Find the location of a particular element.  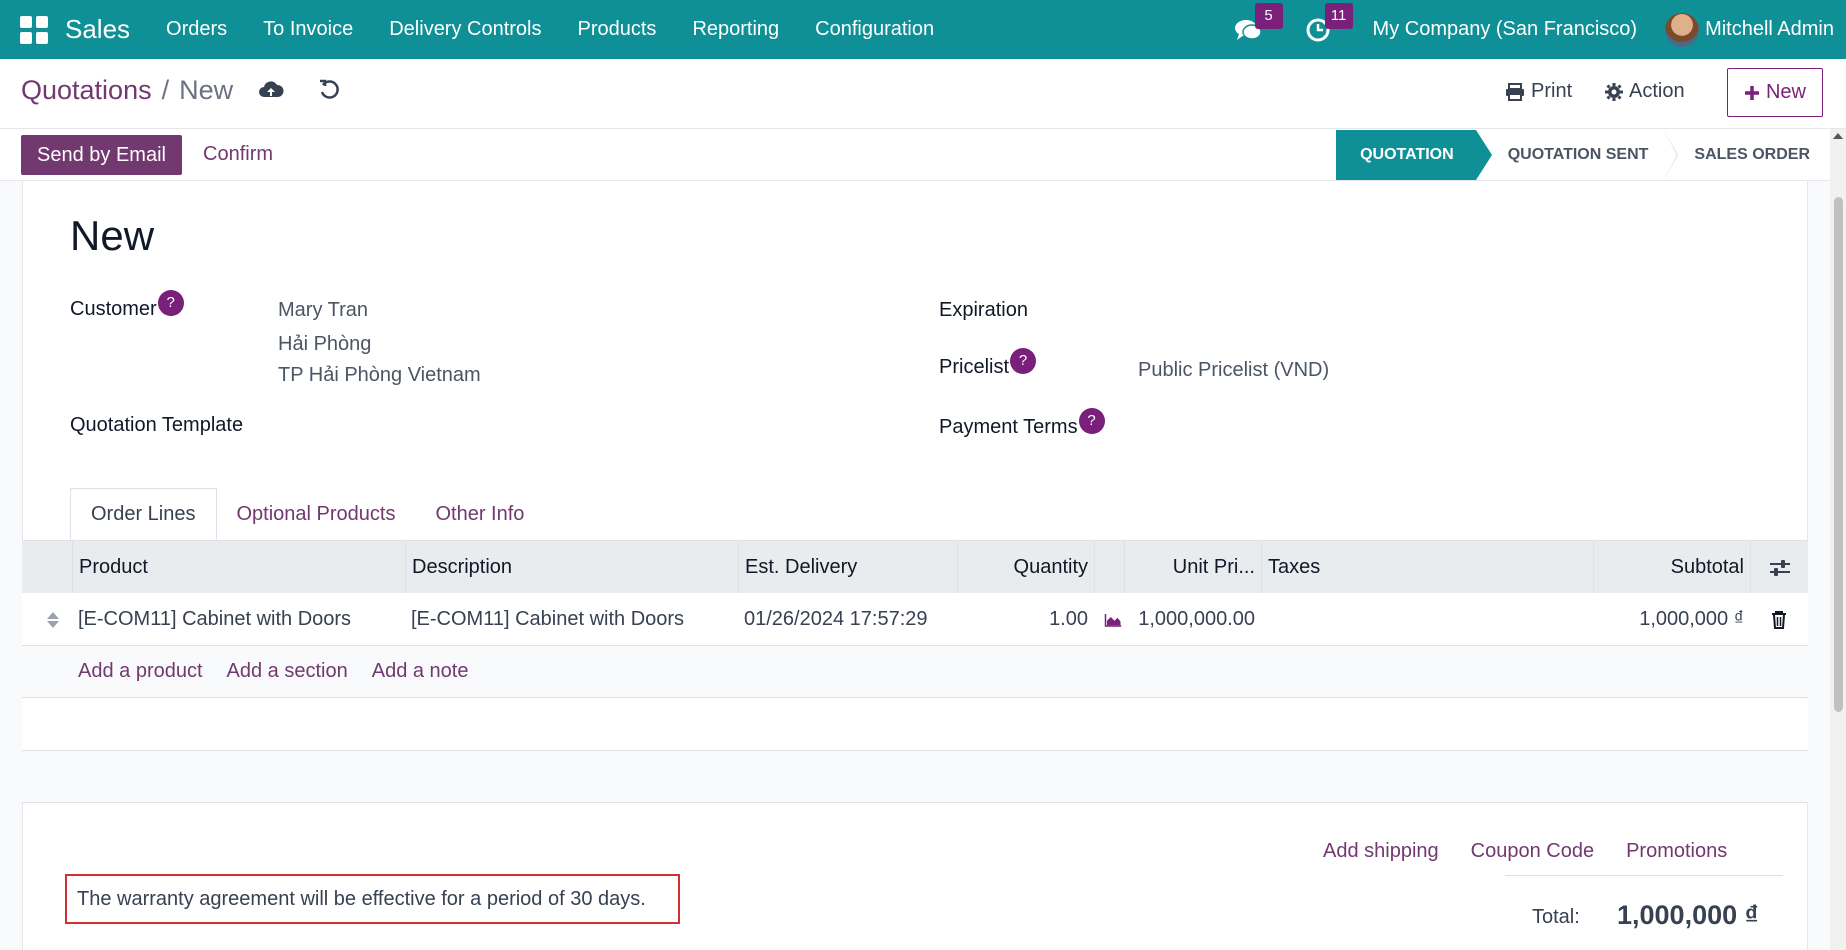

messages-button: 5 is located at coordinates (1258, 23).